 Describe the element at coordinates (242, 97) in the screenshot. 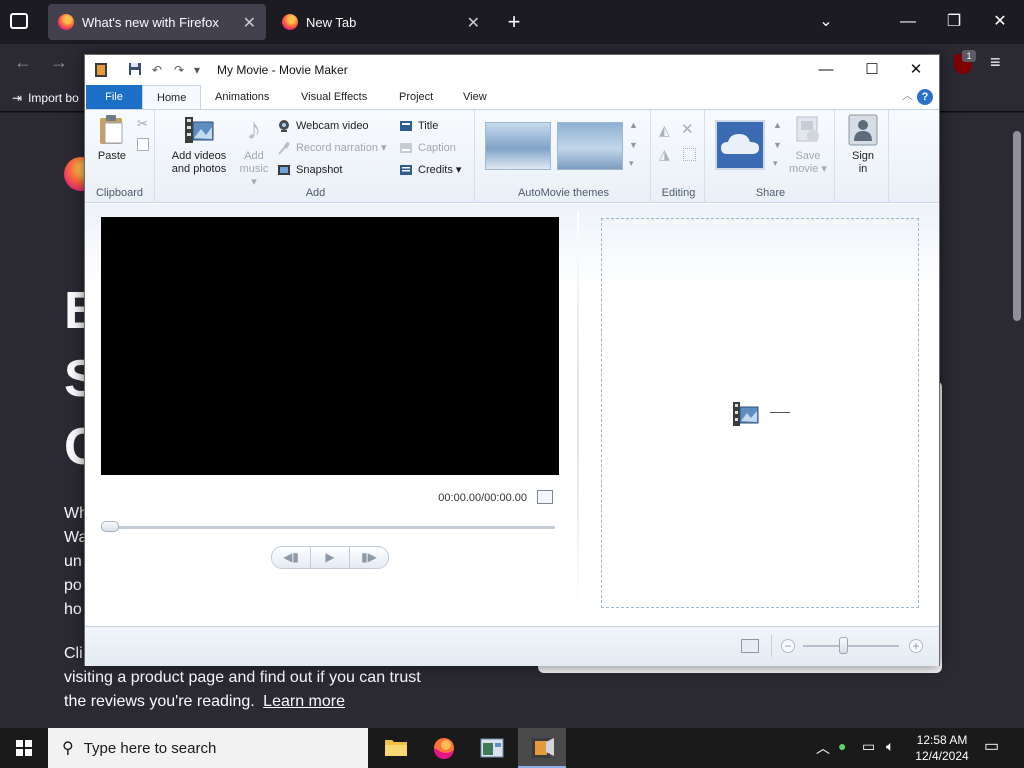

I see `tab-animations: Animations` at that location.